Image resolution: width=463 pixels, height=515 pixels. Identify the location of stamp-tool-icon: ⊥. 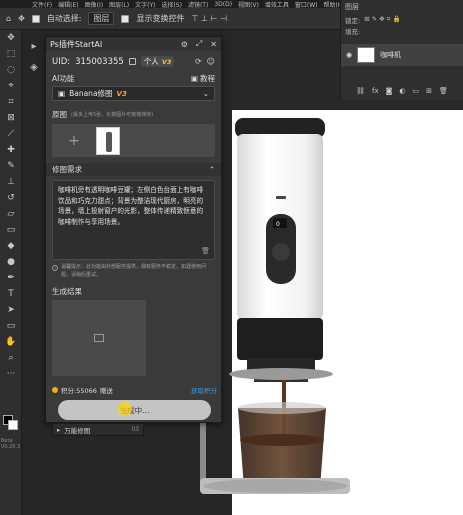
(11, 182).